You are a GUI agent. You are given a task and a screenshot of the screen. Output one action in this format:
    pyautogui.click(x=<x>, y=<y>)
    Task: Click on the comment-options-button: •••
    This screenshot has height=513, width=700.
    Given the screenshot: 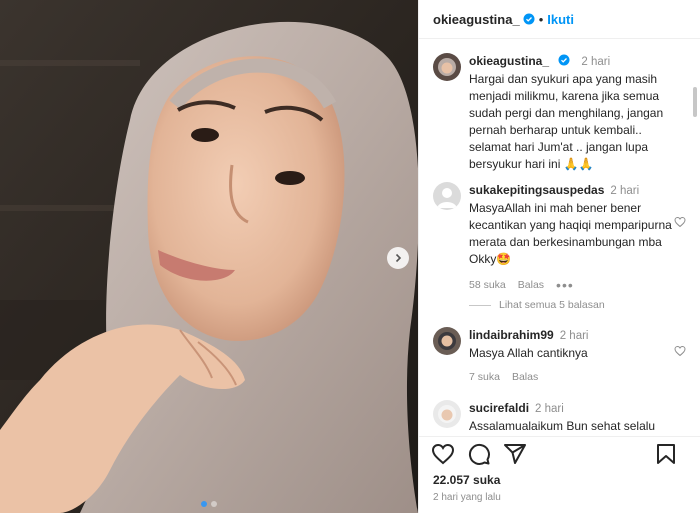 What is the action you would take?
    pyautogui.click(x=565, y=285)
    